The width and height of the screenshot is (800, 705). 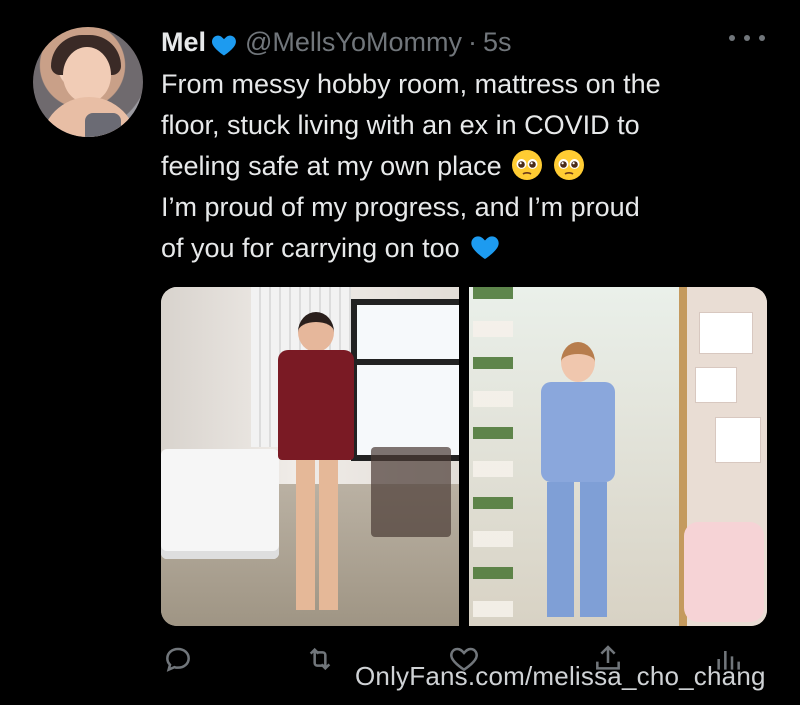 What do you see at coordinates (724, 572) in the screenshot?
I see `photo-pillow` at bounding box center [724, 572].